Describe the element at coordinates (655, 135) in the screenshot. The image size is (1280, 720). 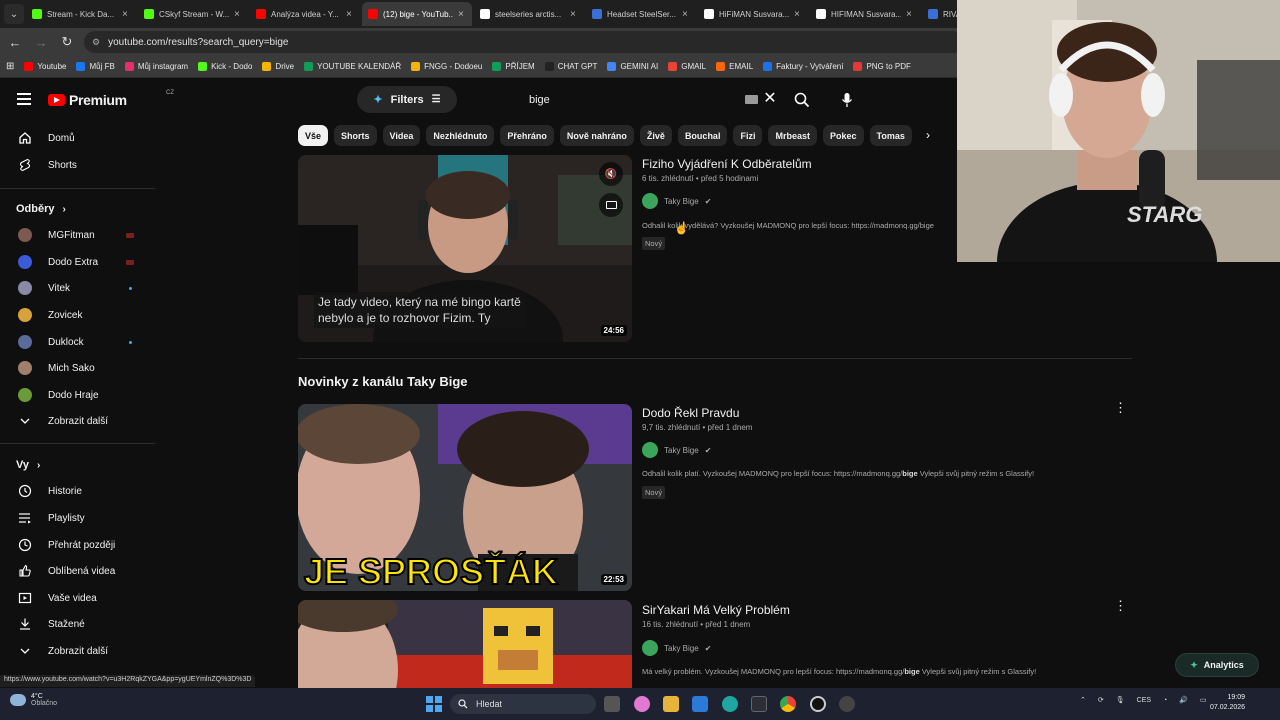
I see `filter-chip: Živě` at that location.